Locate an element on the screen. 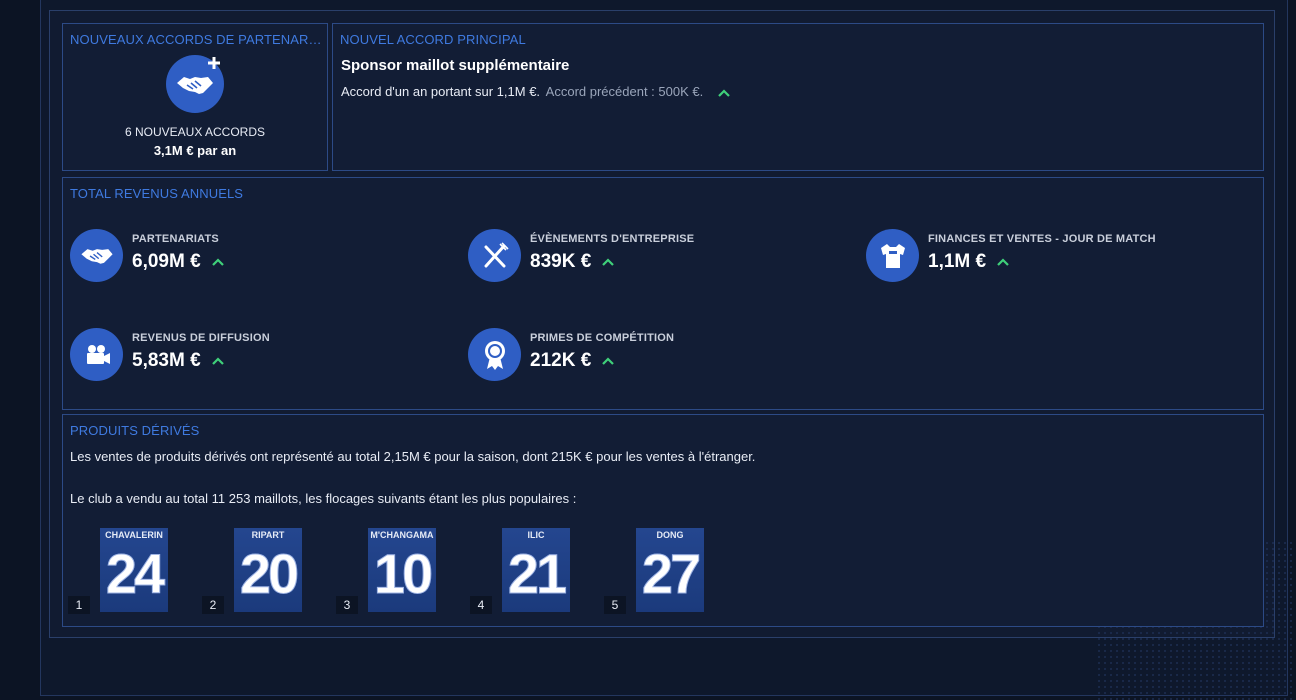 The width and height of the screenshot is (1296, 700). revenue-label-matchday: FINANCES ET VENTES - JOUR DE MATCH is located at coordinates (1042, 239).